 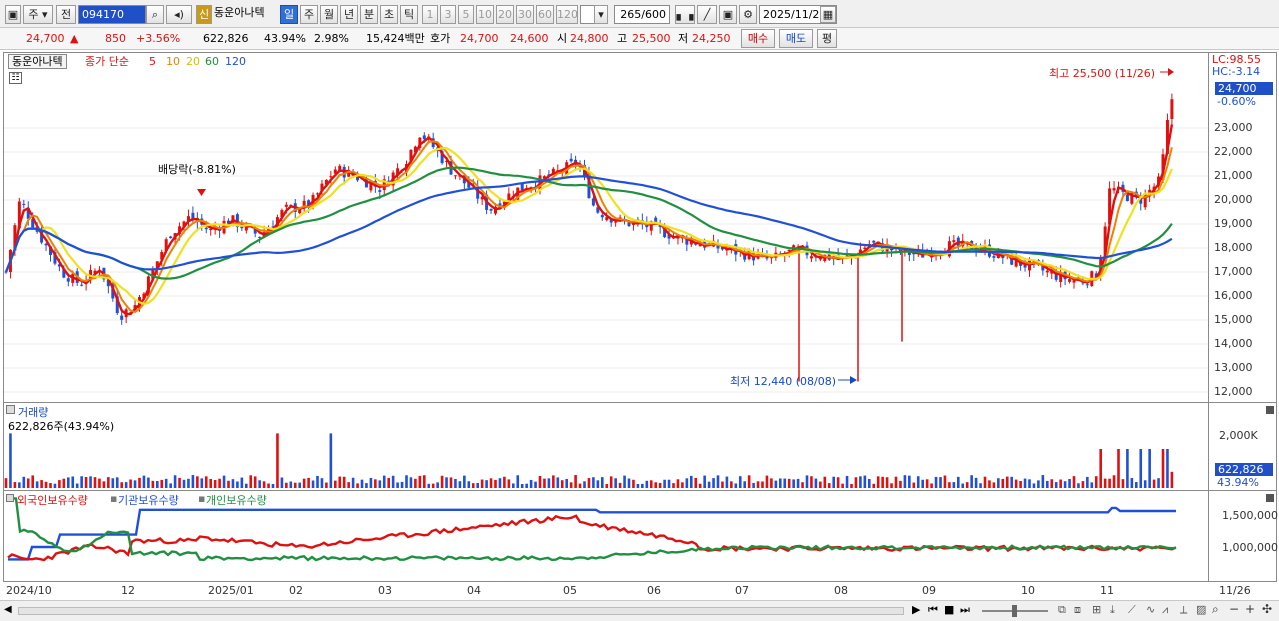 What do you see at coordinates (1215, 609) in the screenshot?
I see `zoom-search-icon: ⌕` at bounding box center [1215, 609].